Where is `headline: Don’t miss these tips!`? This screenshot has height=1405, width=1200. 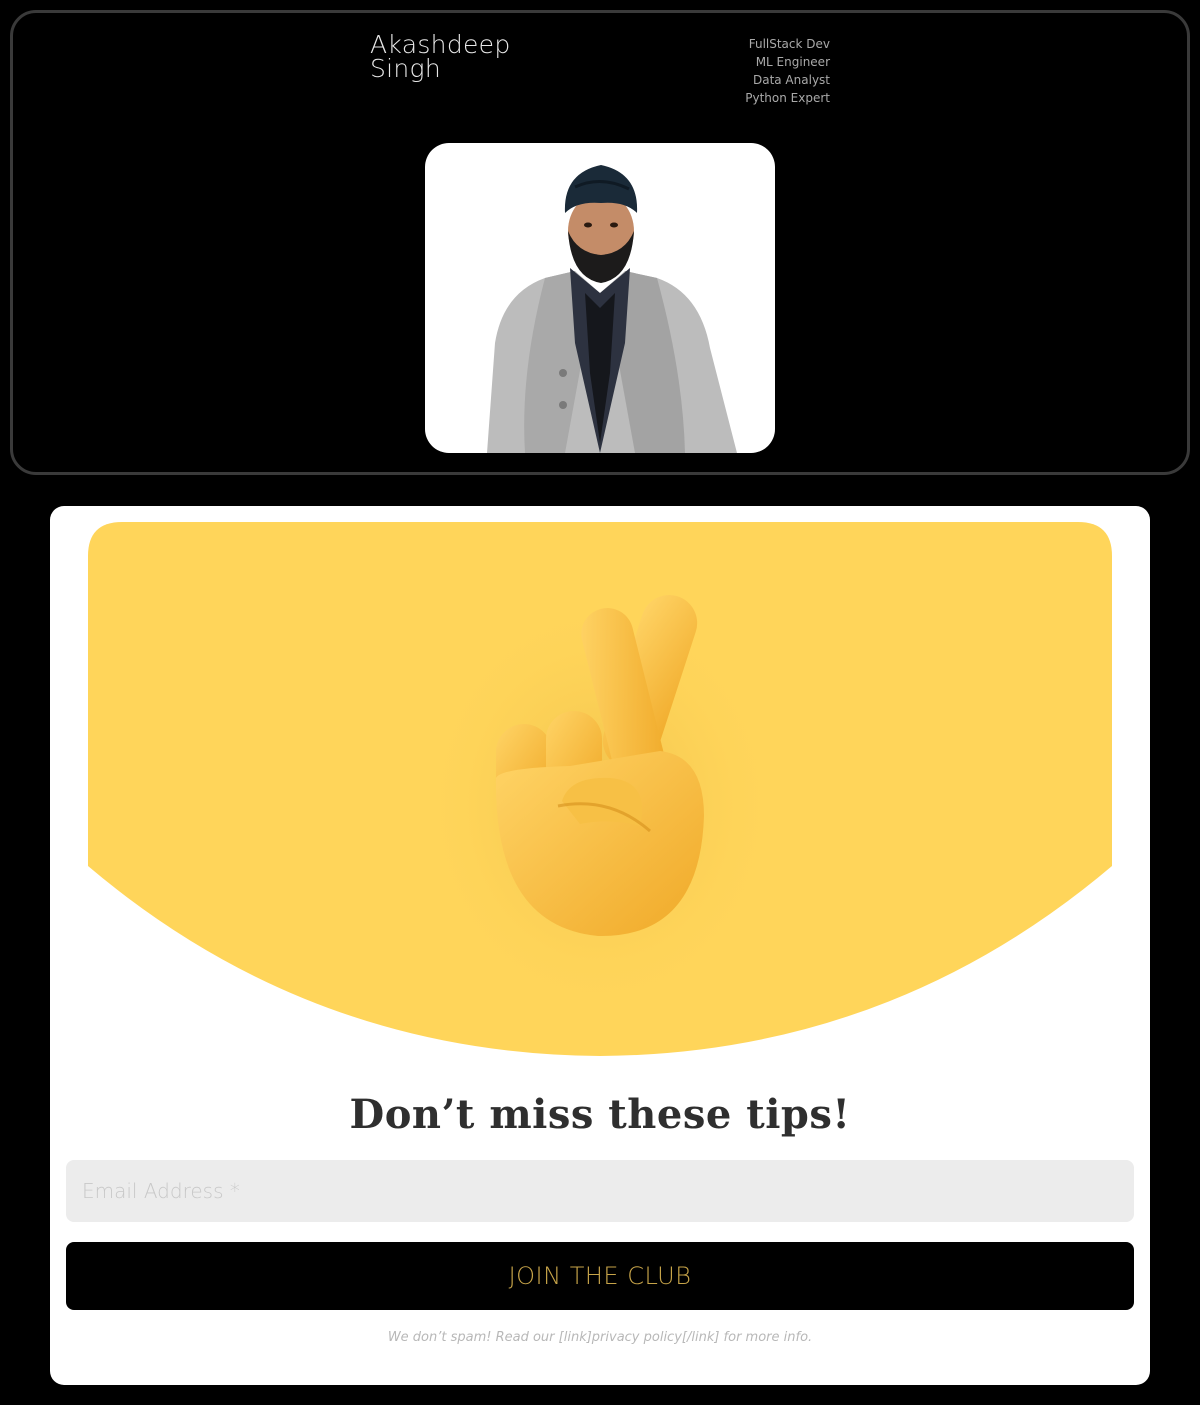
headline: Don’t miss these tips! is located at coordinates (600, 1114).